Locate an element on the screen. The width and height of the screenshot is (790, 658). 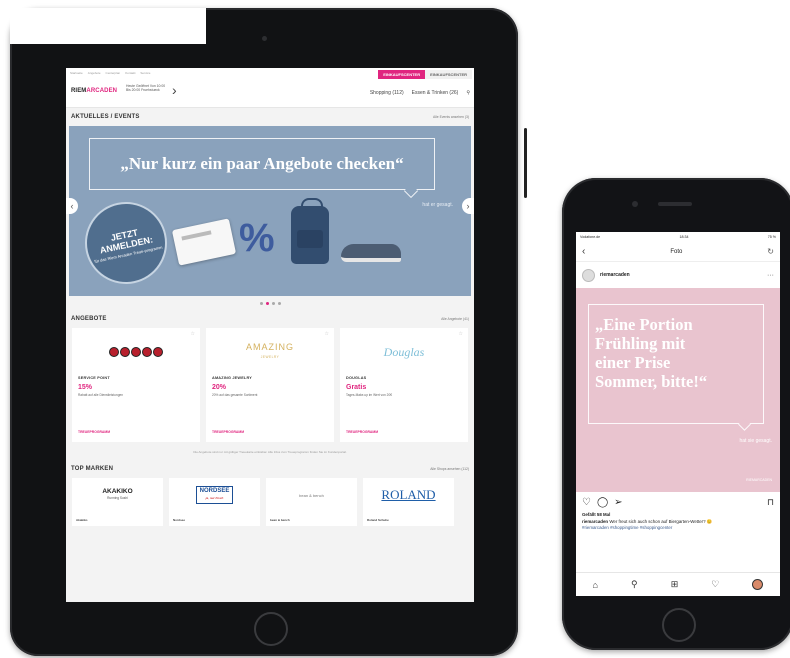
brand-label: bean & bench is located at coordinates (280, 520).